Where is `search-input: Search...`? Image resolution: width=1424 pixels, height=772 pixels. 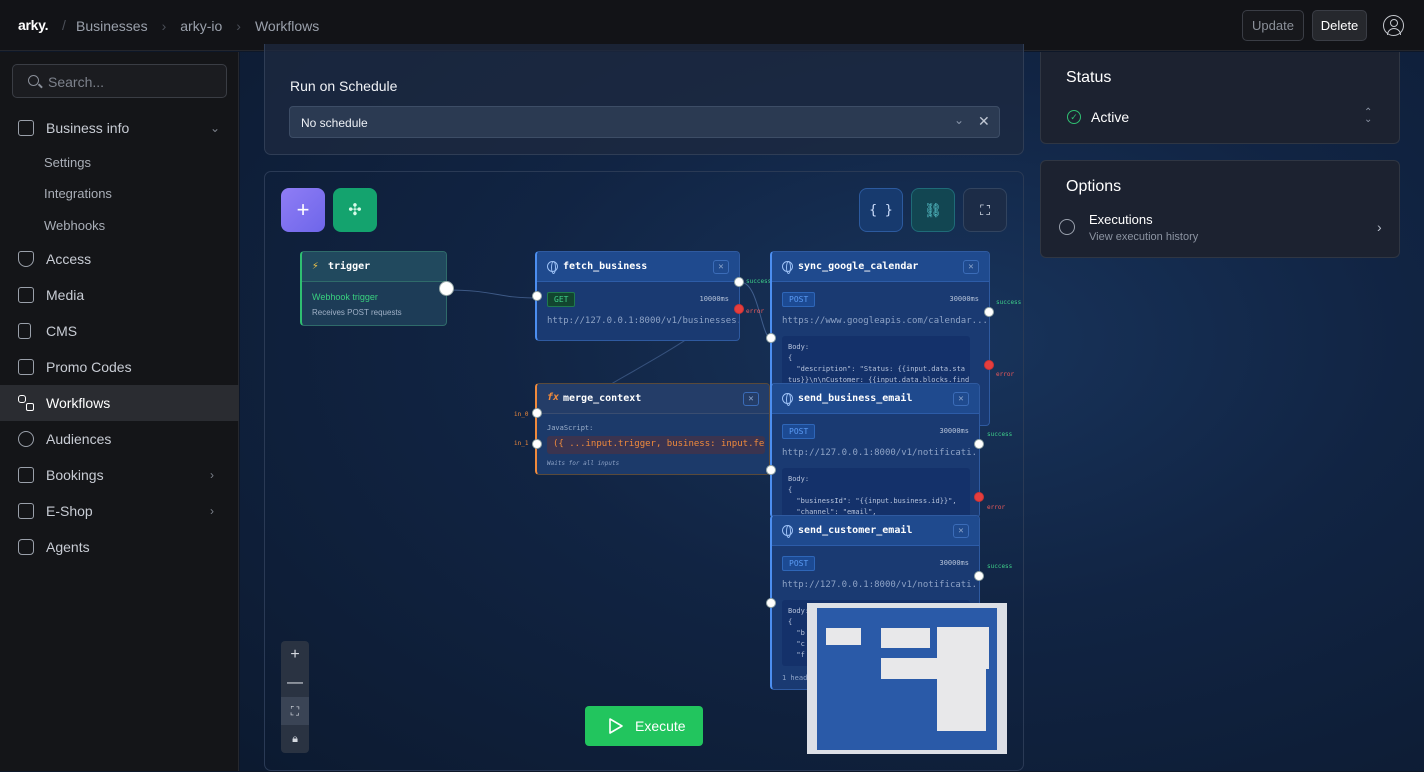
search-input: Search... is located at coordinates (119, 81).